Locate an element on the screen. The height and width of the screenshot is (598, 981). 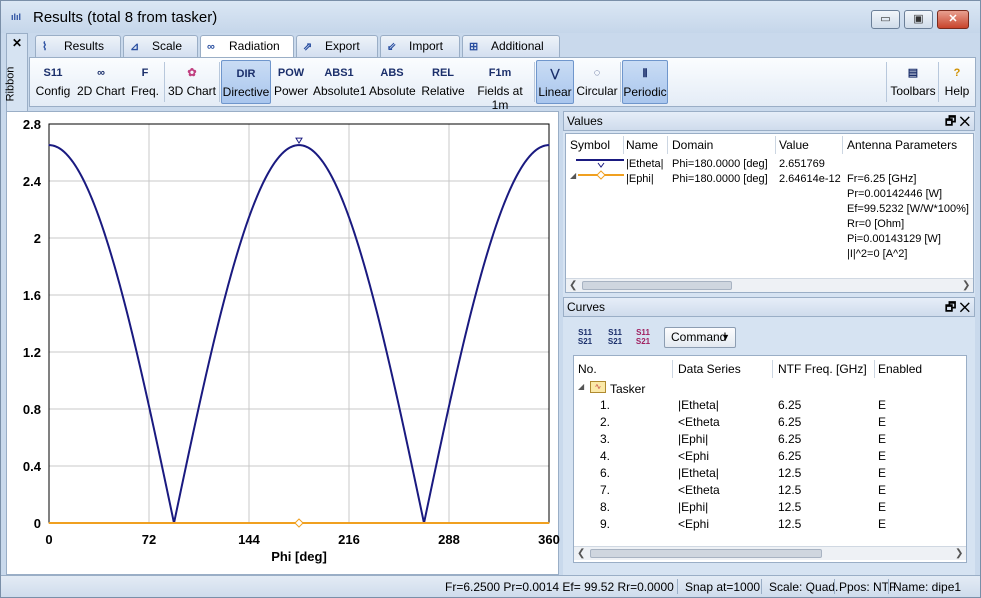
tab-export: ⇗ Export is located at coordinates (337, 46).